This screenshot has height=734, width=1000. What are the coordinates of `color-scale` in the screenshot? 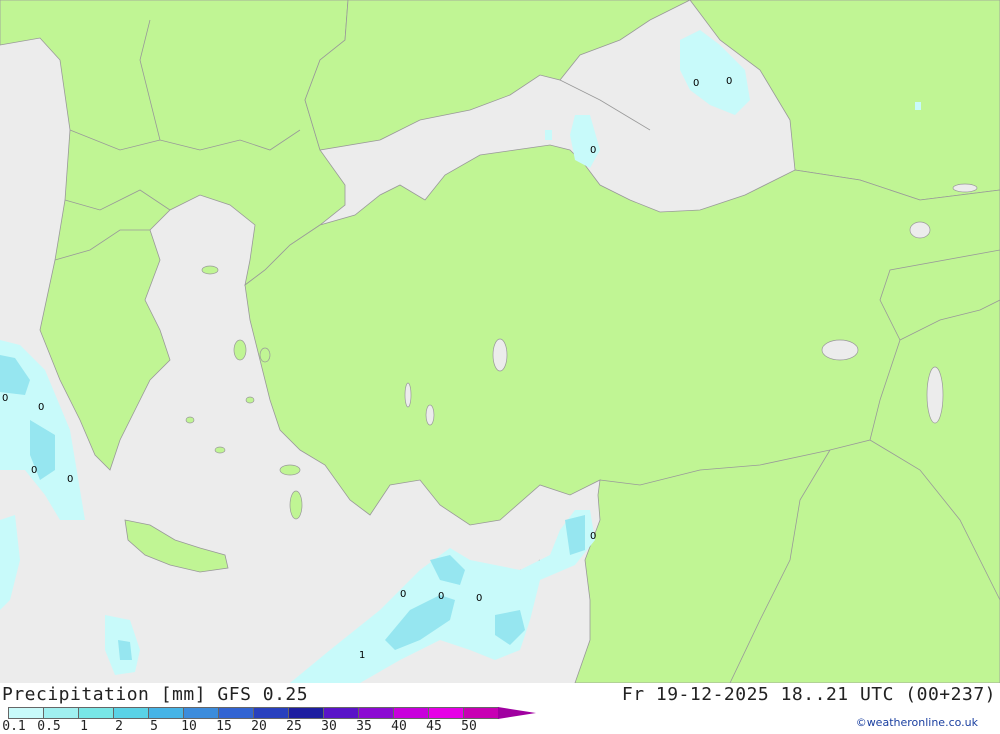 It's located at (272, 713).